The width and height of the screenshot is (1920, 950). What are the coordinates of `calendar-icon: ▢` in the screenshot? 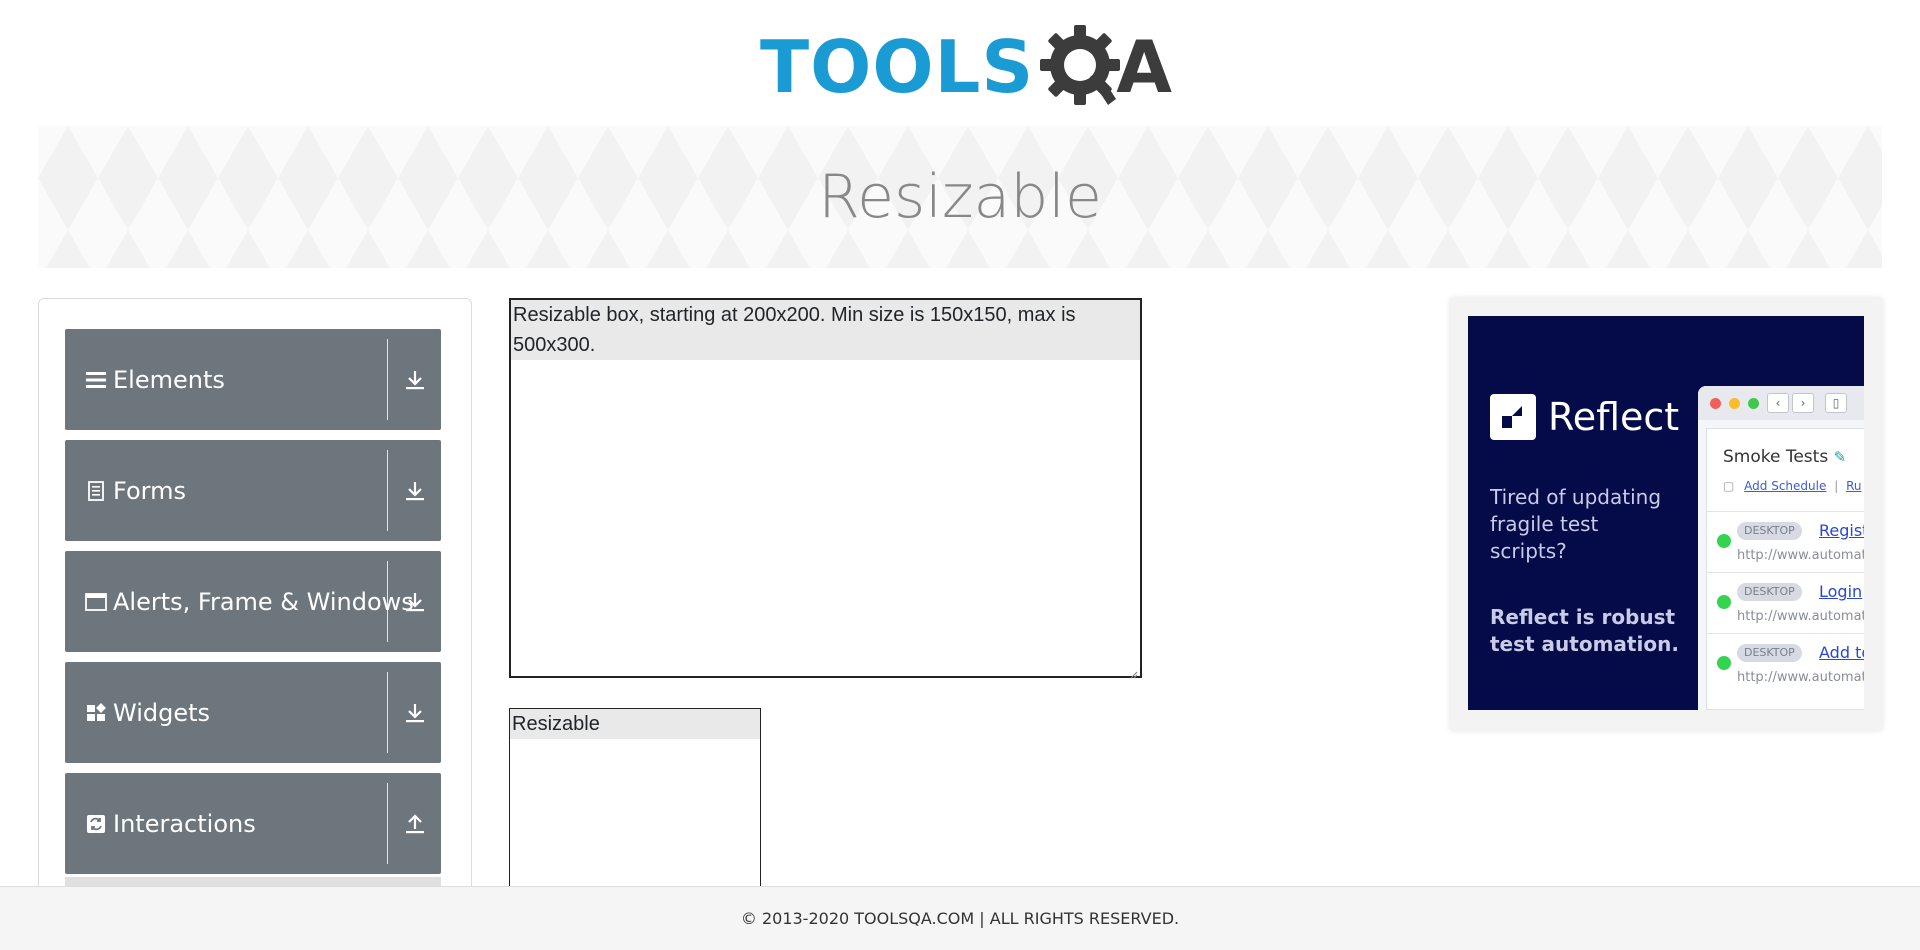 It's located at (1729, 486).